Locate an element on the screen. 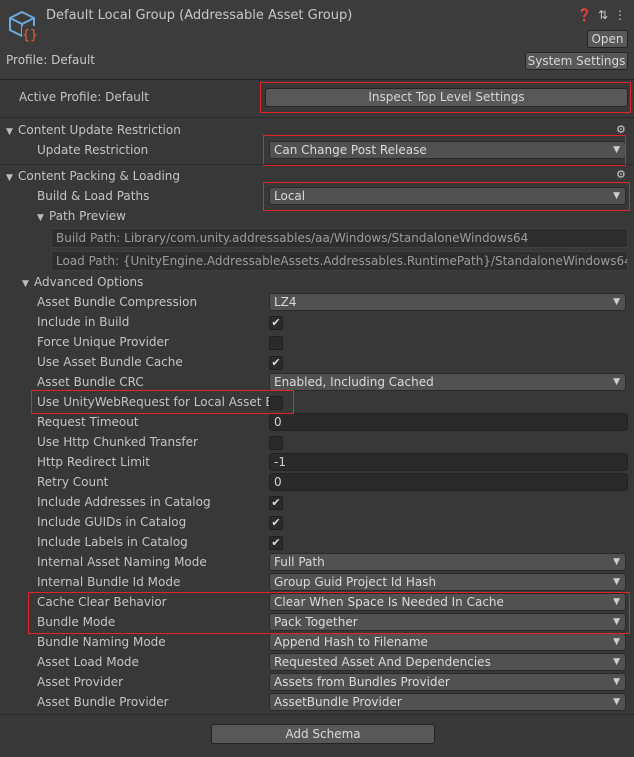 The height and width of the screenshot is (757, 634). build-load-paths-value: Local is located at coordinates (290, 196).